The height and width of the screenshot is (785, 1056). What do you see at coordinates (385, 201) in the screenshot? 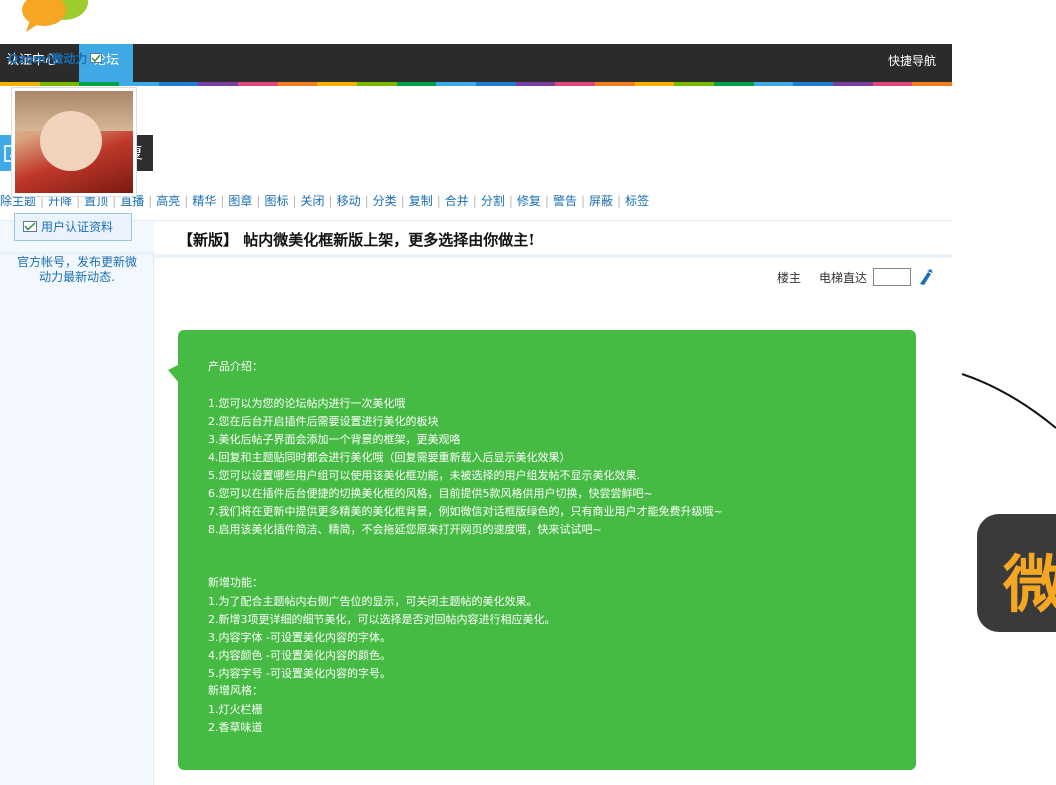
I see `mod-tool-link: 分类` at bounding box center [385, 201].